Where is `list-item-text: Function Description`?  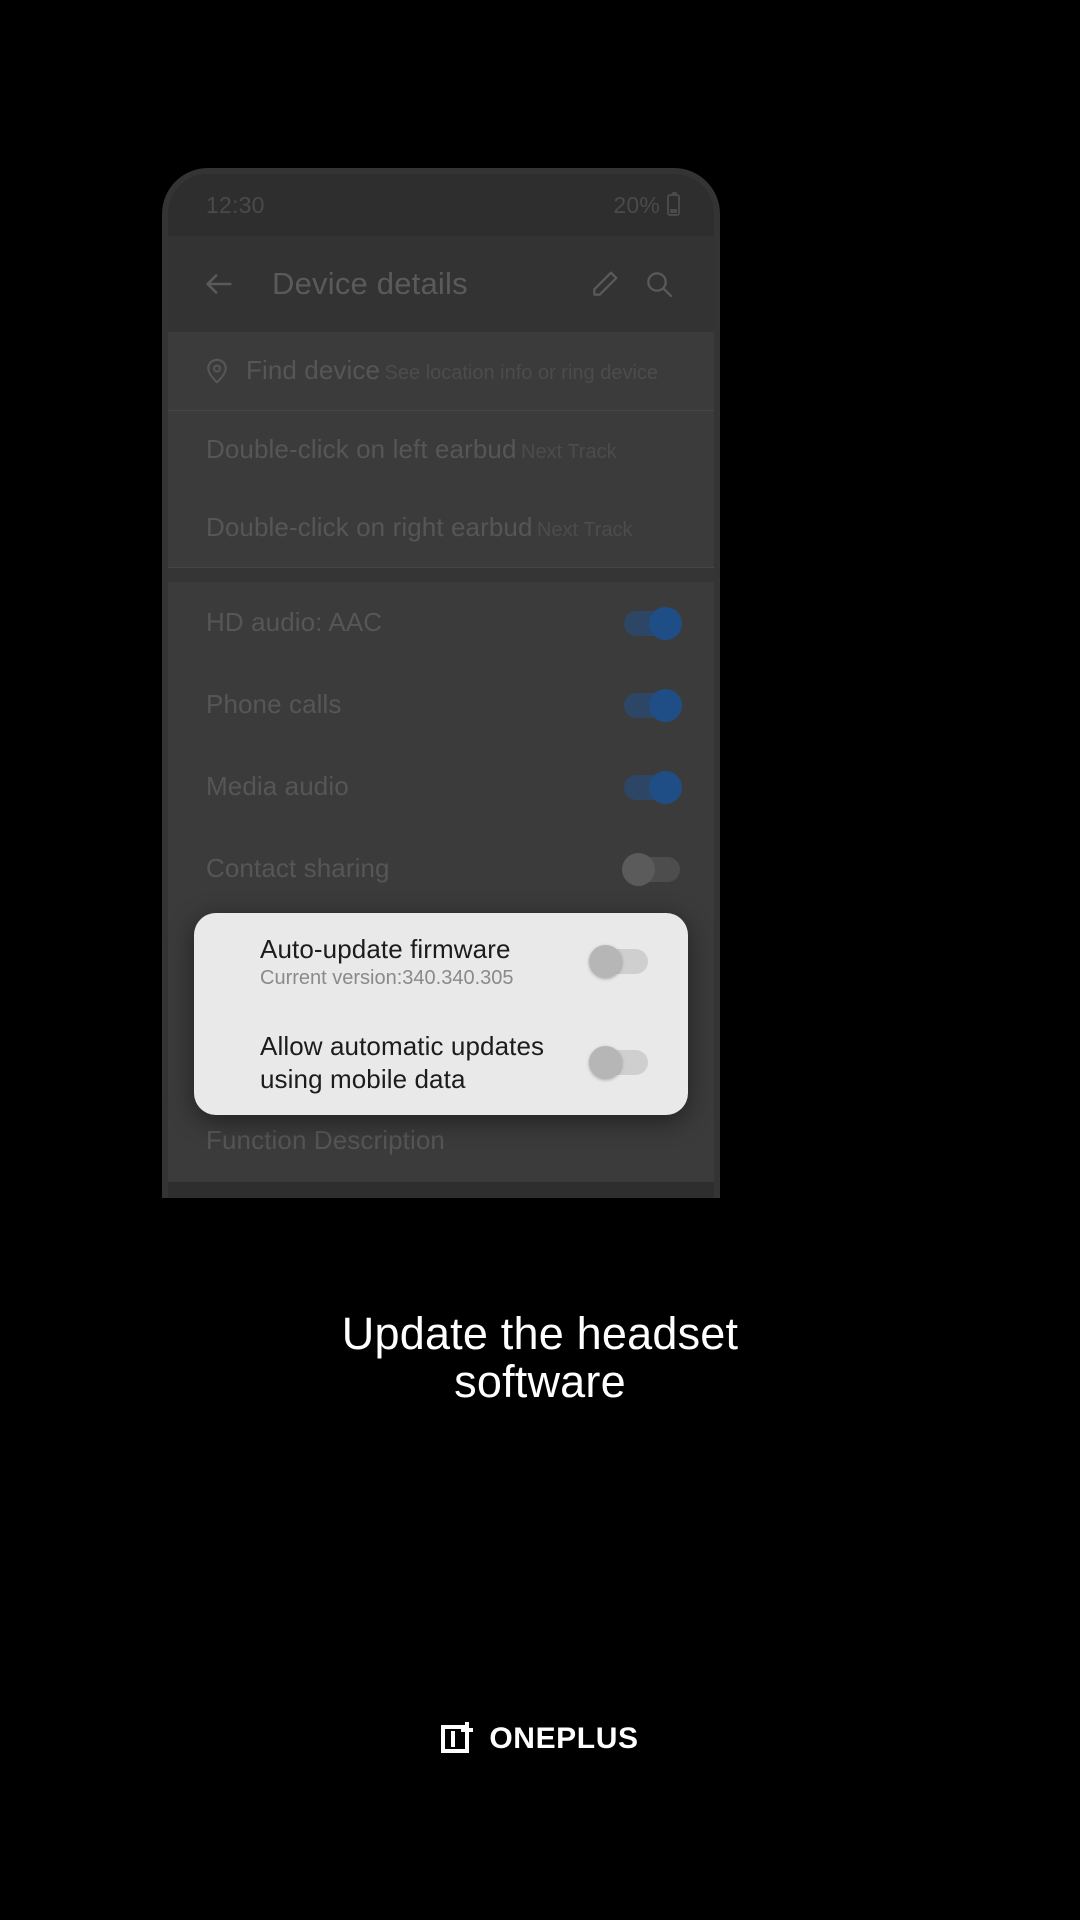
list-item-text: Function Description is located at coordinates (443, 1141).